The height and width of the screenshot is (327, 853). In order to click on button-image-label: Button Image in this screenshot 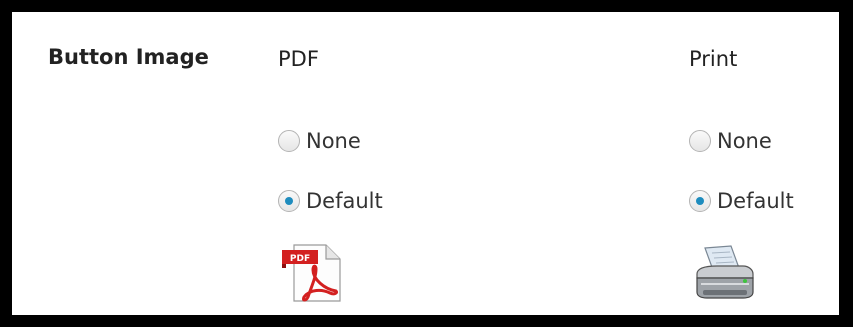, I will do `click(128, 57)`.